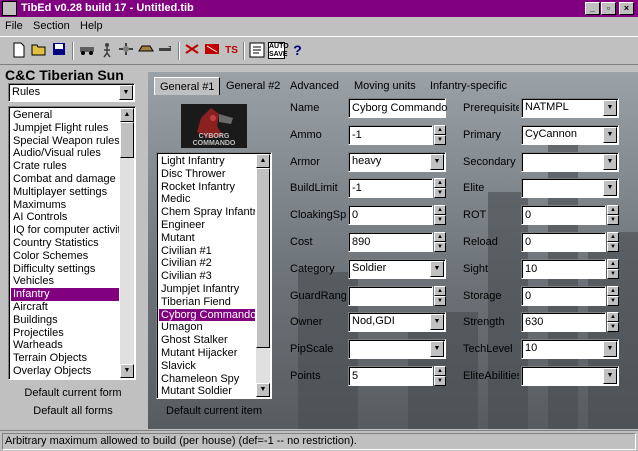 This screenshot has width=638, height=451. Describe the element at coordinates (207, 315) in the screenshot. I see `list-item: Cyborg Commando` at that location.